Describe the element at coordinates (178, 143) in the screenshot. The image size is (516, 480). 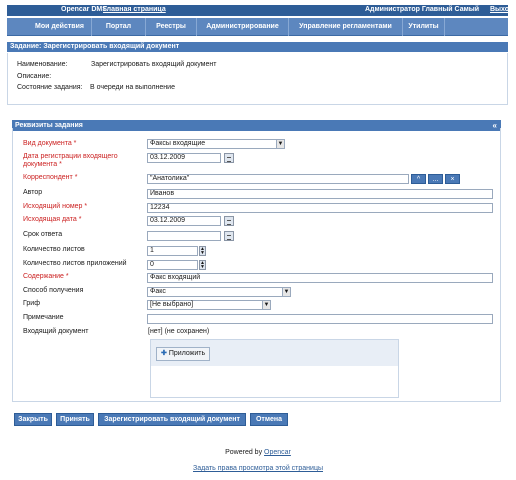
I see `doc-type-value: Факсы входящие` at that location.